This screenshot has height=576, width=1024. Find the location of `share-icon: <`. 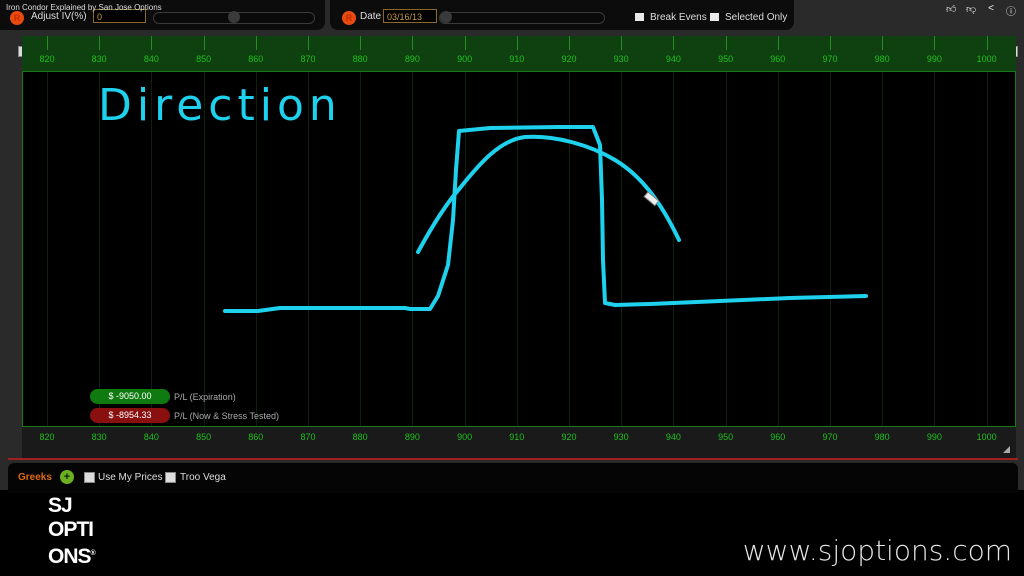

share-icon: < is located at coordinates (991, 10).